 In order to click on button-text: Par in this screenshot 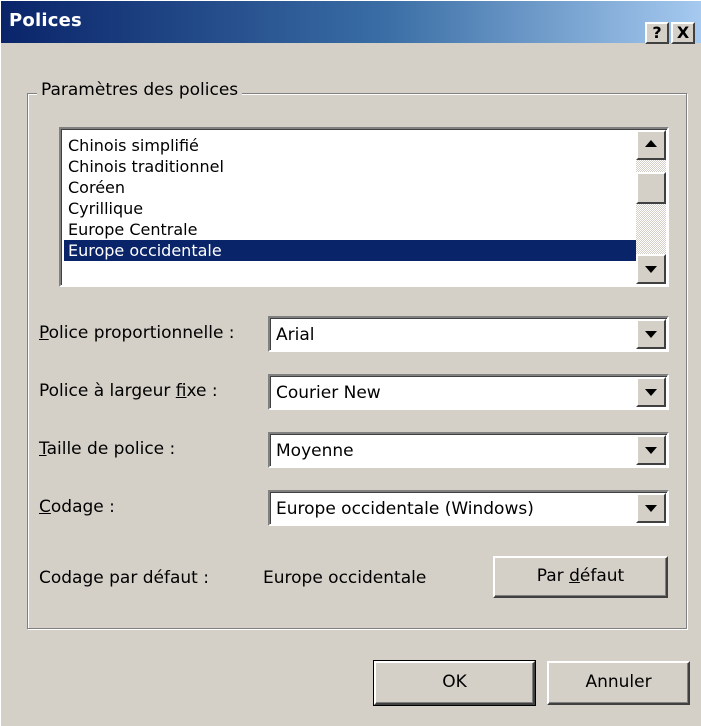, I will do `click(553, 576)`.